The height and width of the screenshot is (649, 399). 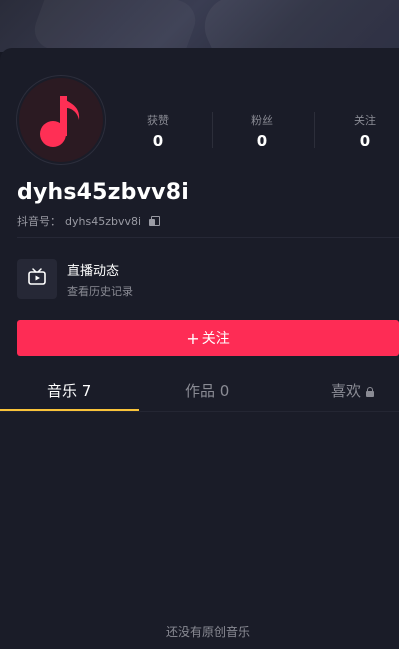 I want to click on tv-play-icon, so click(x=37, y=279).